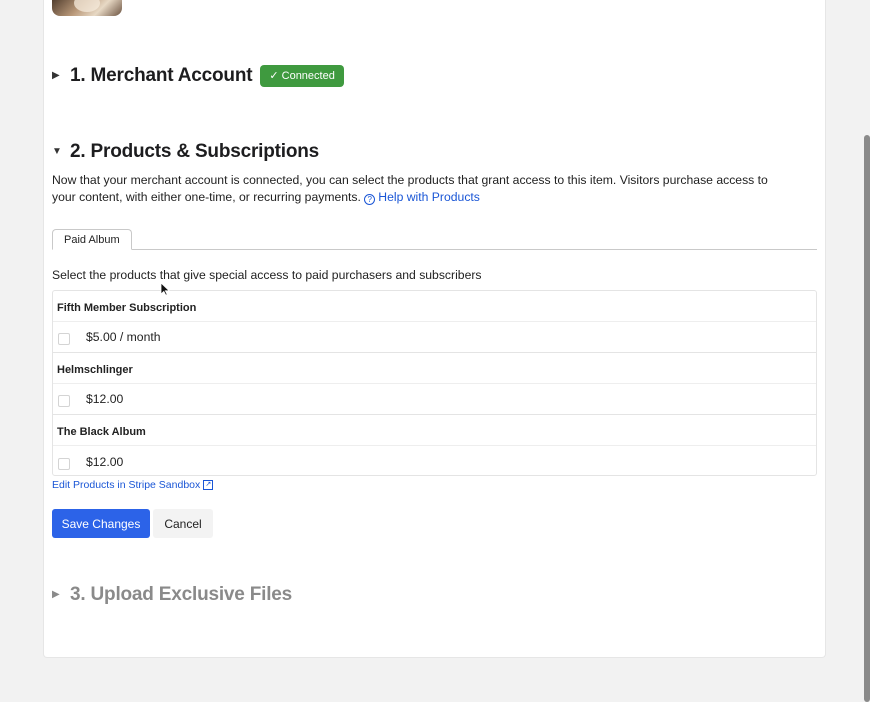 This screenshot has width=870, height=702. I want to click on item-thumbnail, so click(87, 8).